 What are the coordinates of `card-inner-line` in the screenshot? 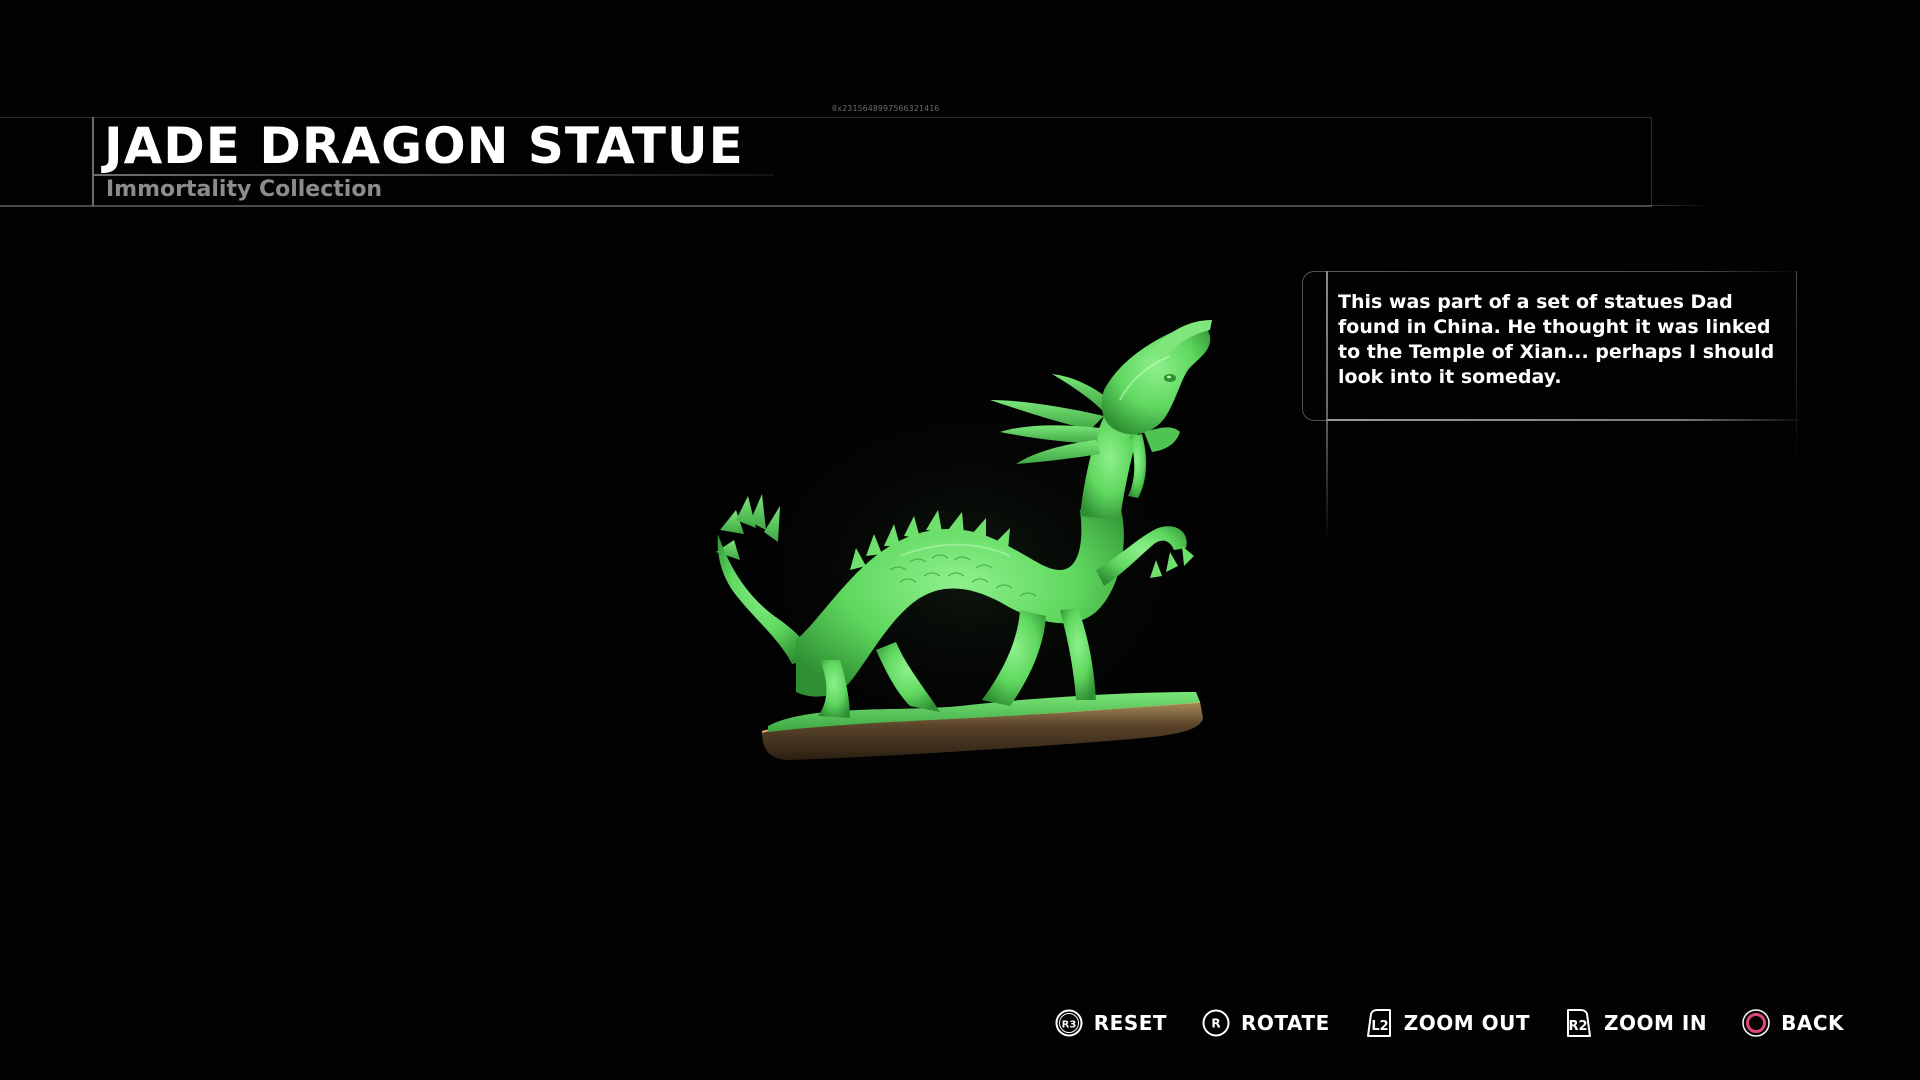 It's located at (1327, 406).